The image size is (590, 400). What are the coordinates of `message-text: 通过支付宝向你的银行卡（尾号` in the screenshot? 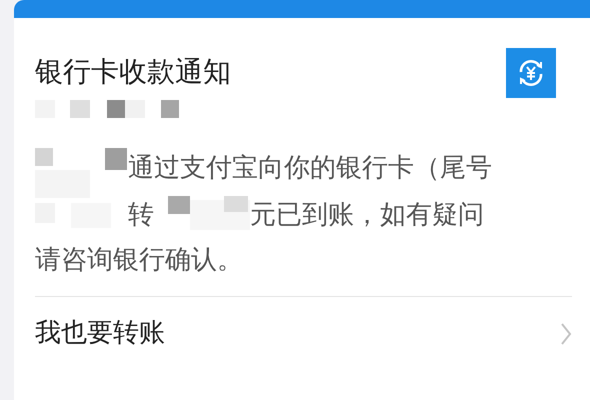 It's located at (310, 168).